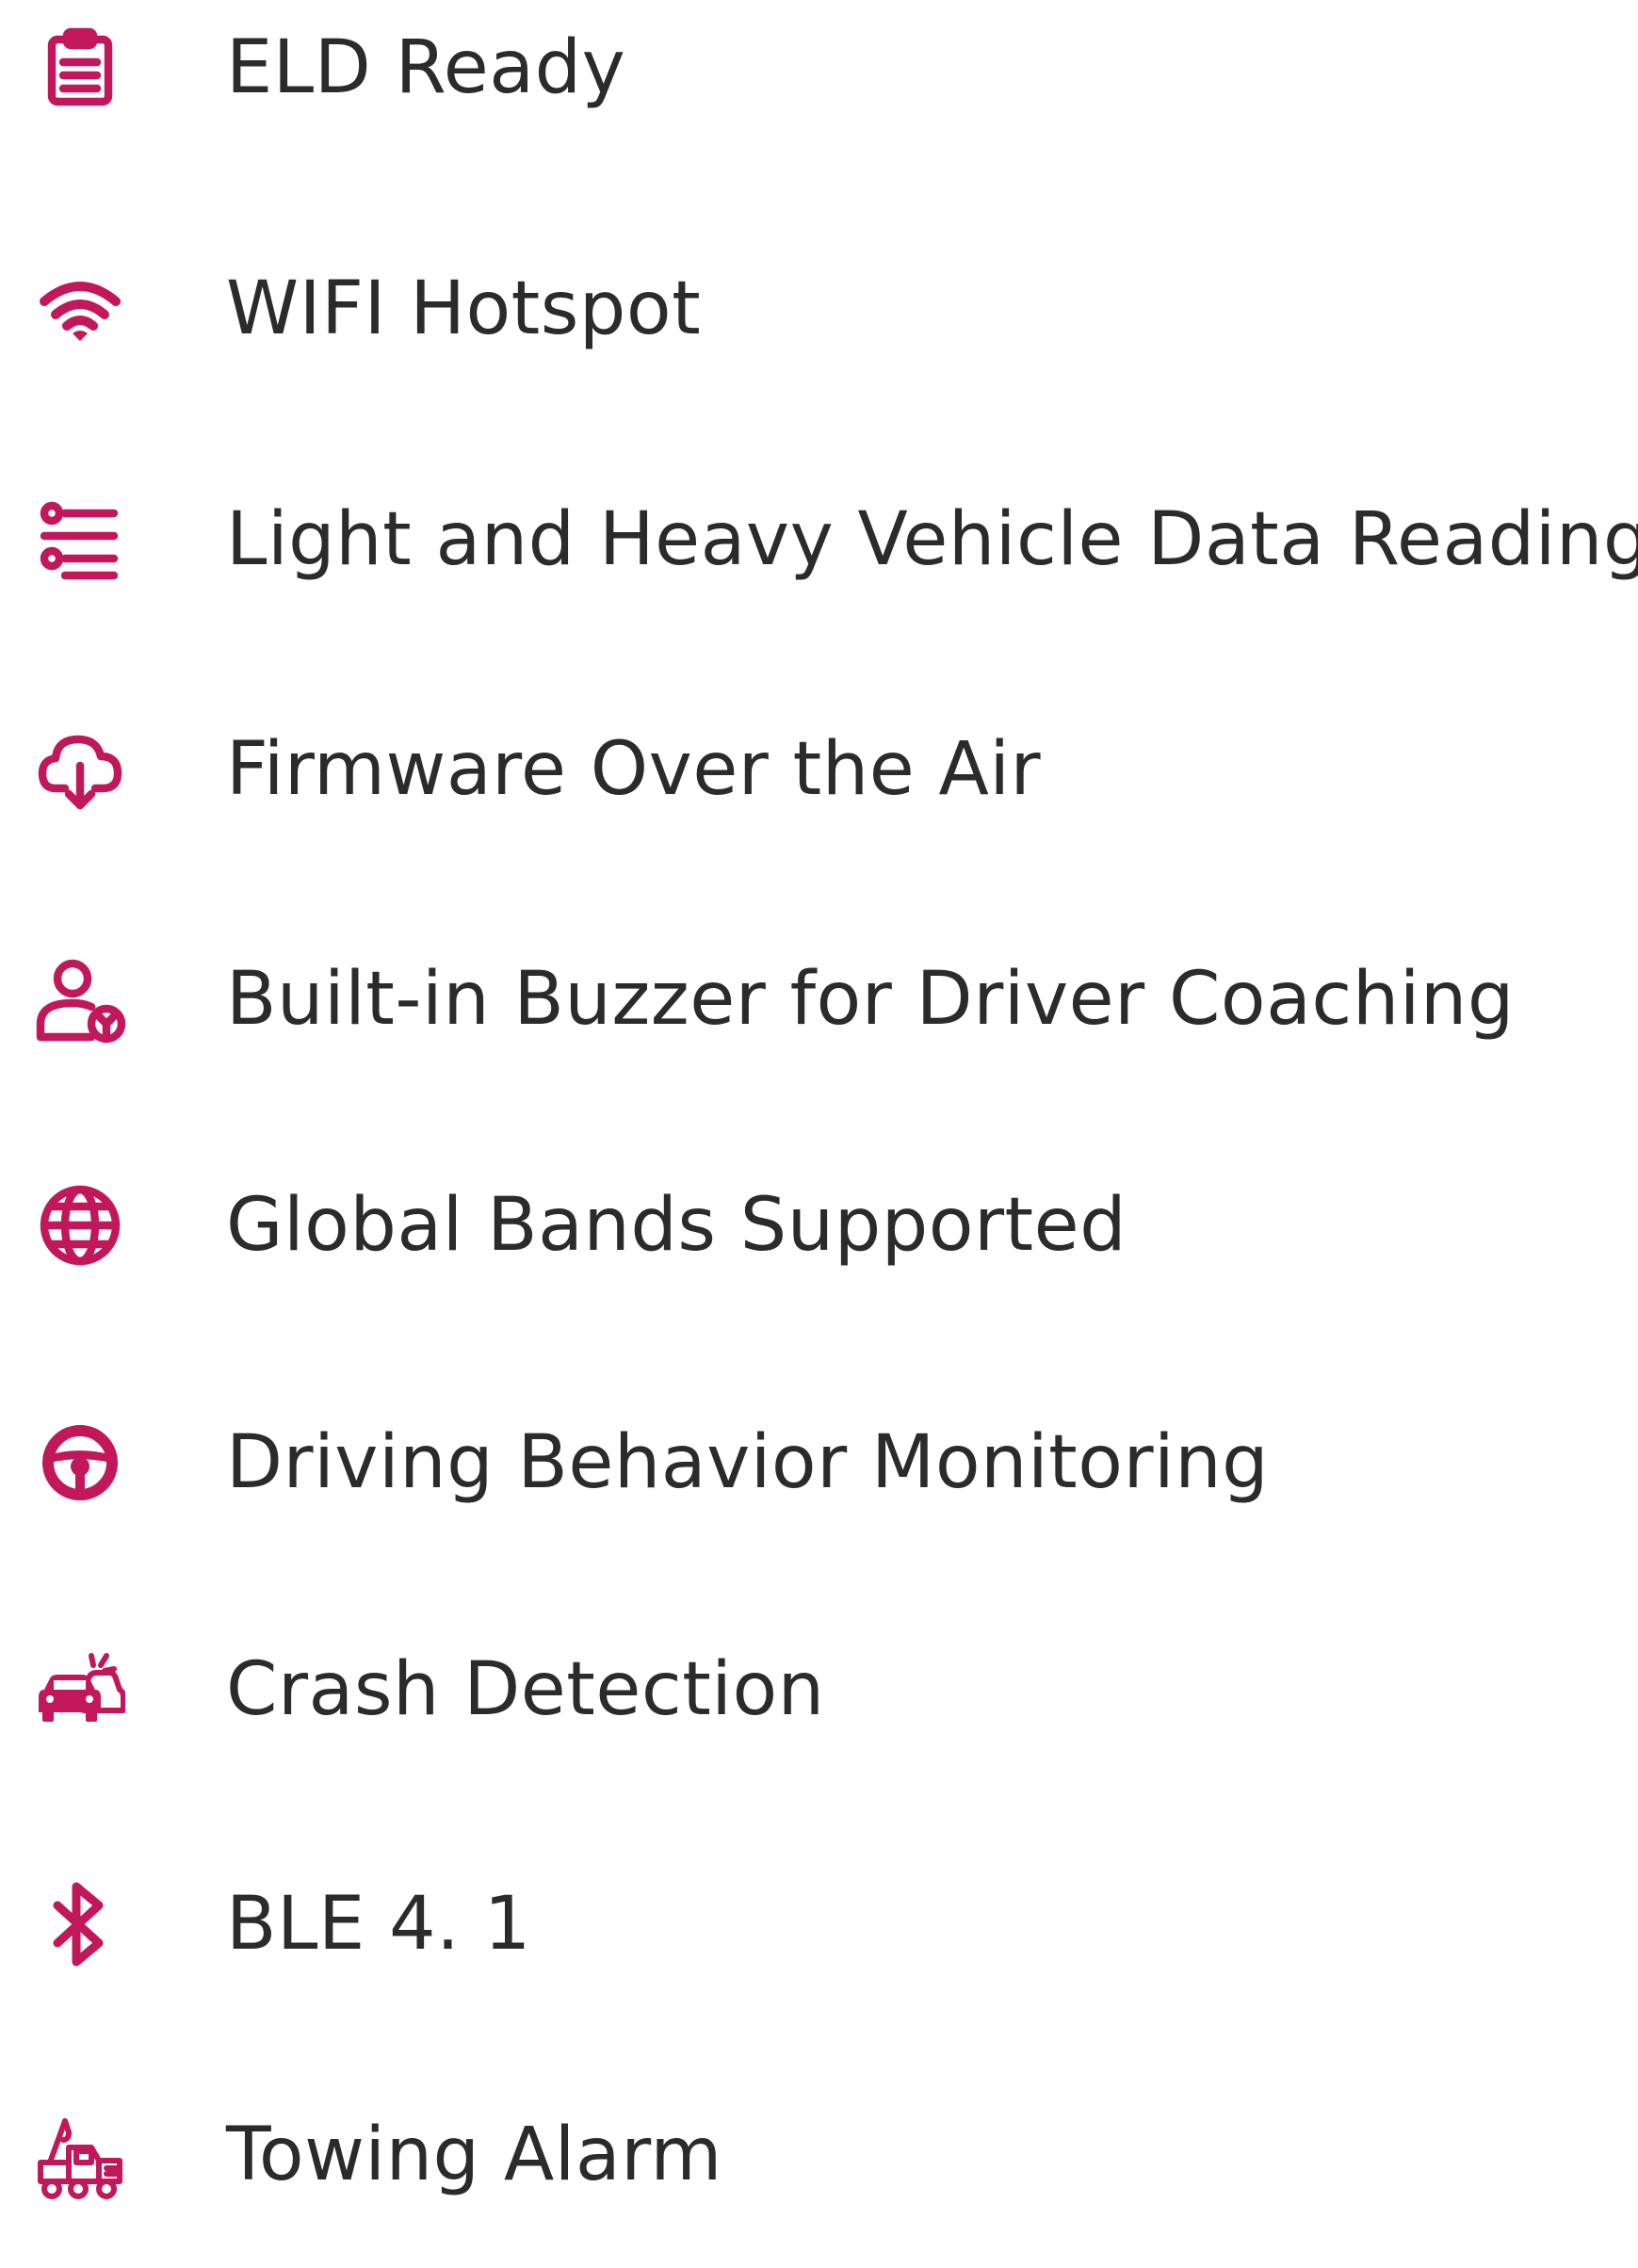  What do you see at coordinates (80, 1463) in the screenshot?
I see `steering-wheel-icon` at bounding box center [80, 1463].